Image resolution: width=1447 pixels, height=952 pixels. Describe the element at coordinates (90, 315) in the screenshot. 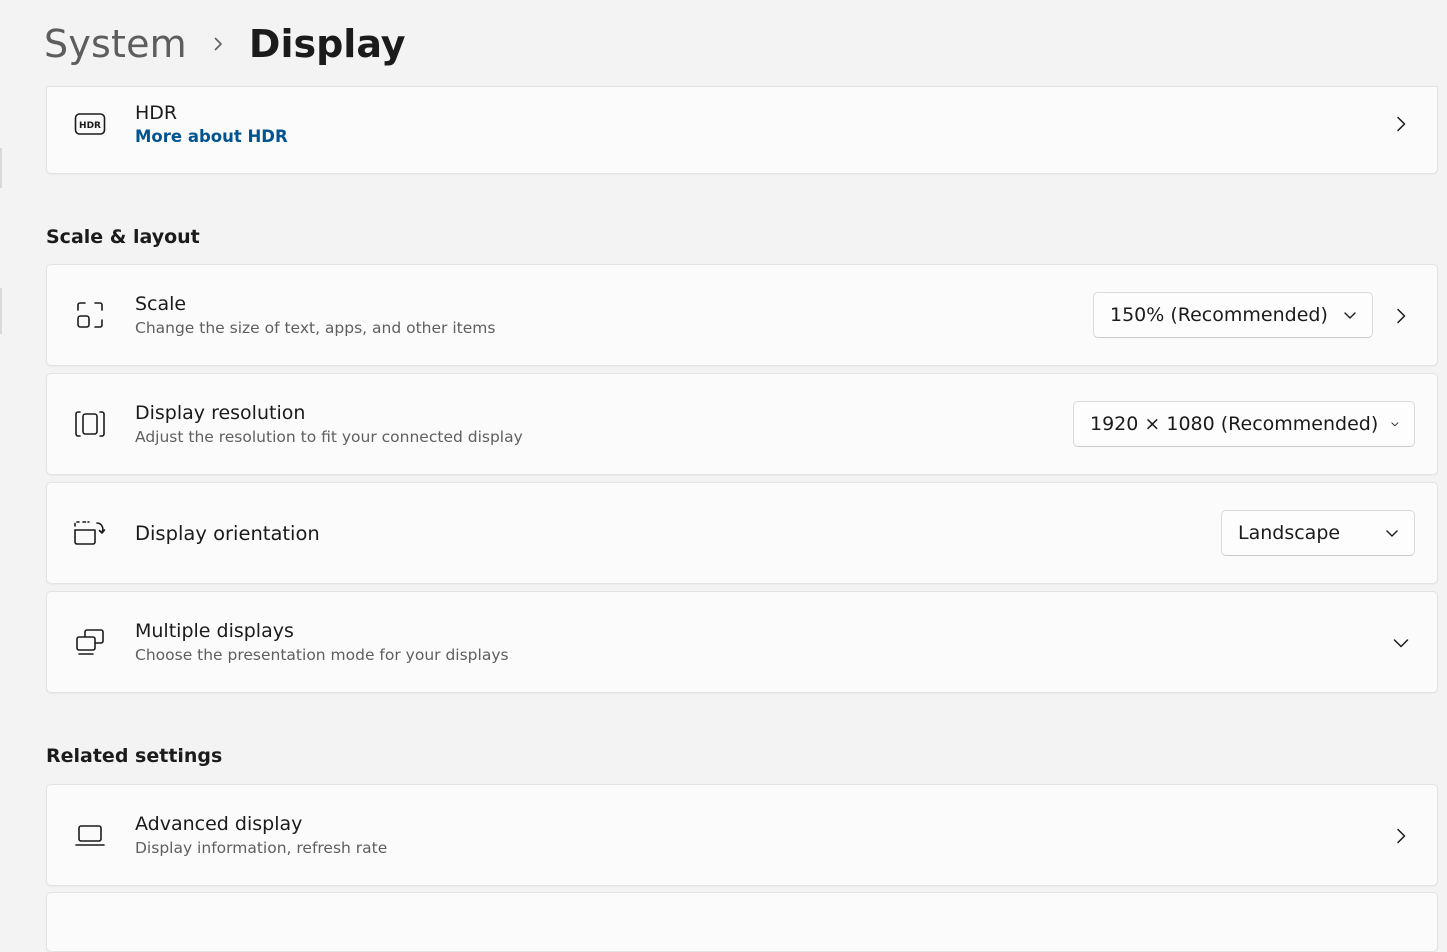

I see `scale-icon` at that location.